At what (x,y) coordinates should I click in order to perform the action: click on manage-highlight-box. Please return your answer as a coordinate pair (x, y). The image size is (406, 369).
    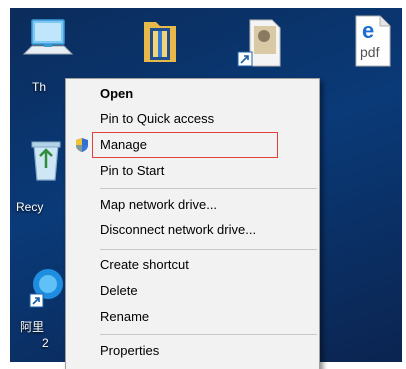
    Looking at the image, I should click on (185, 145).